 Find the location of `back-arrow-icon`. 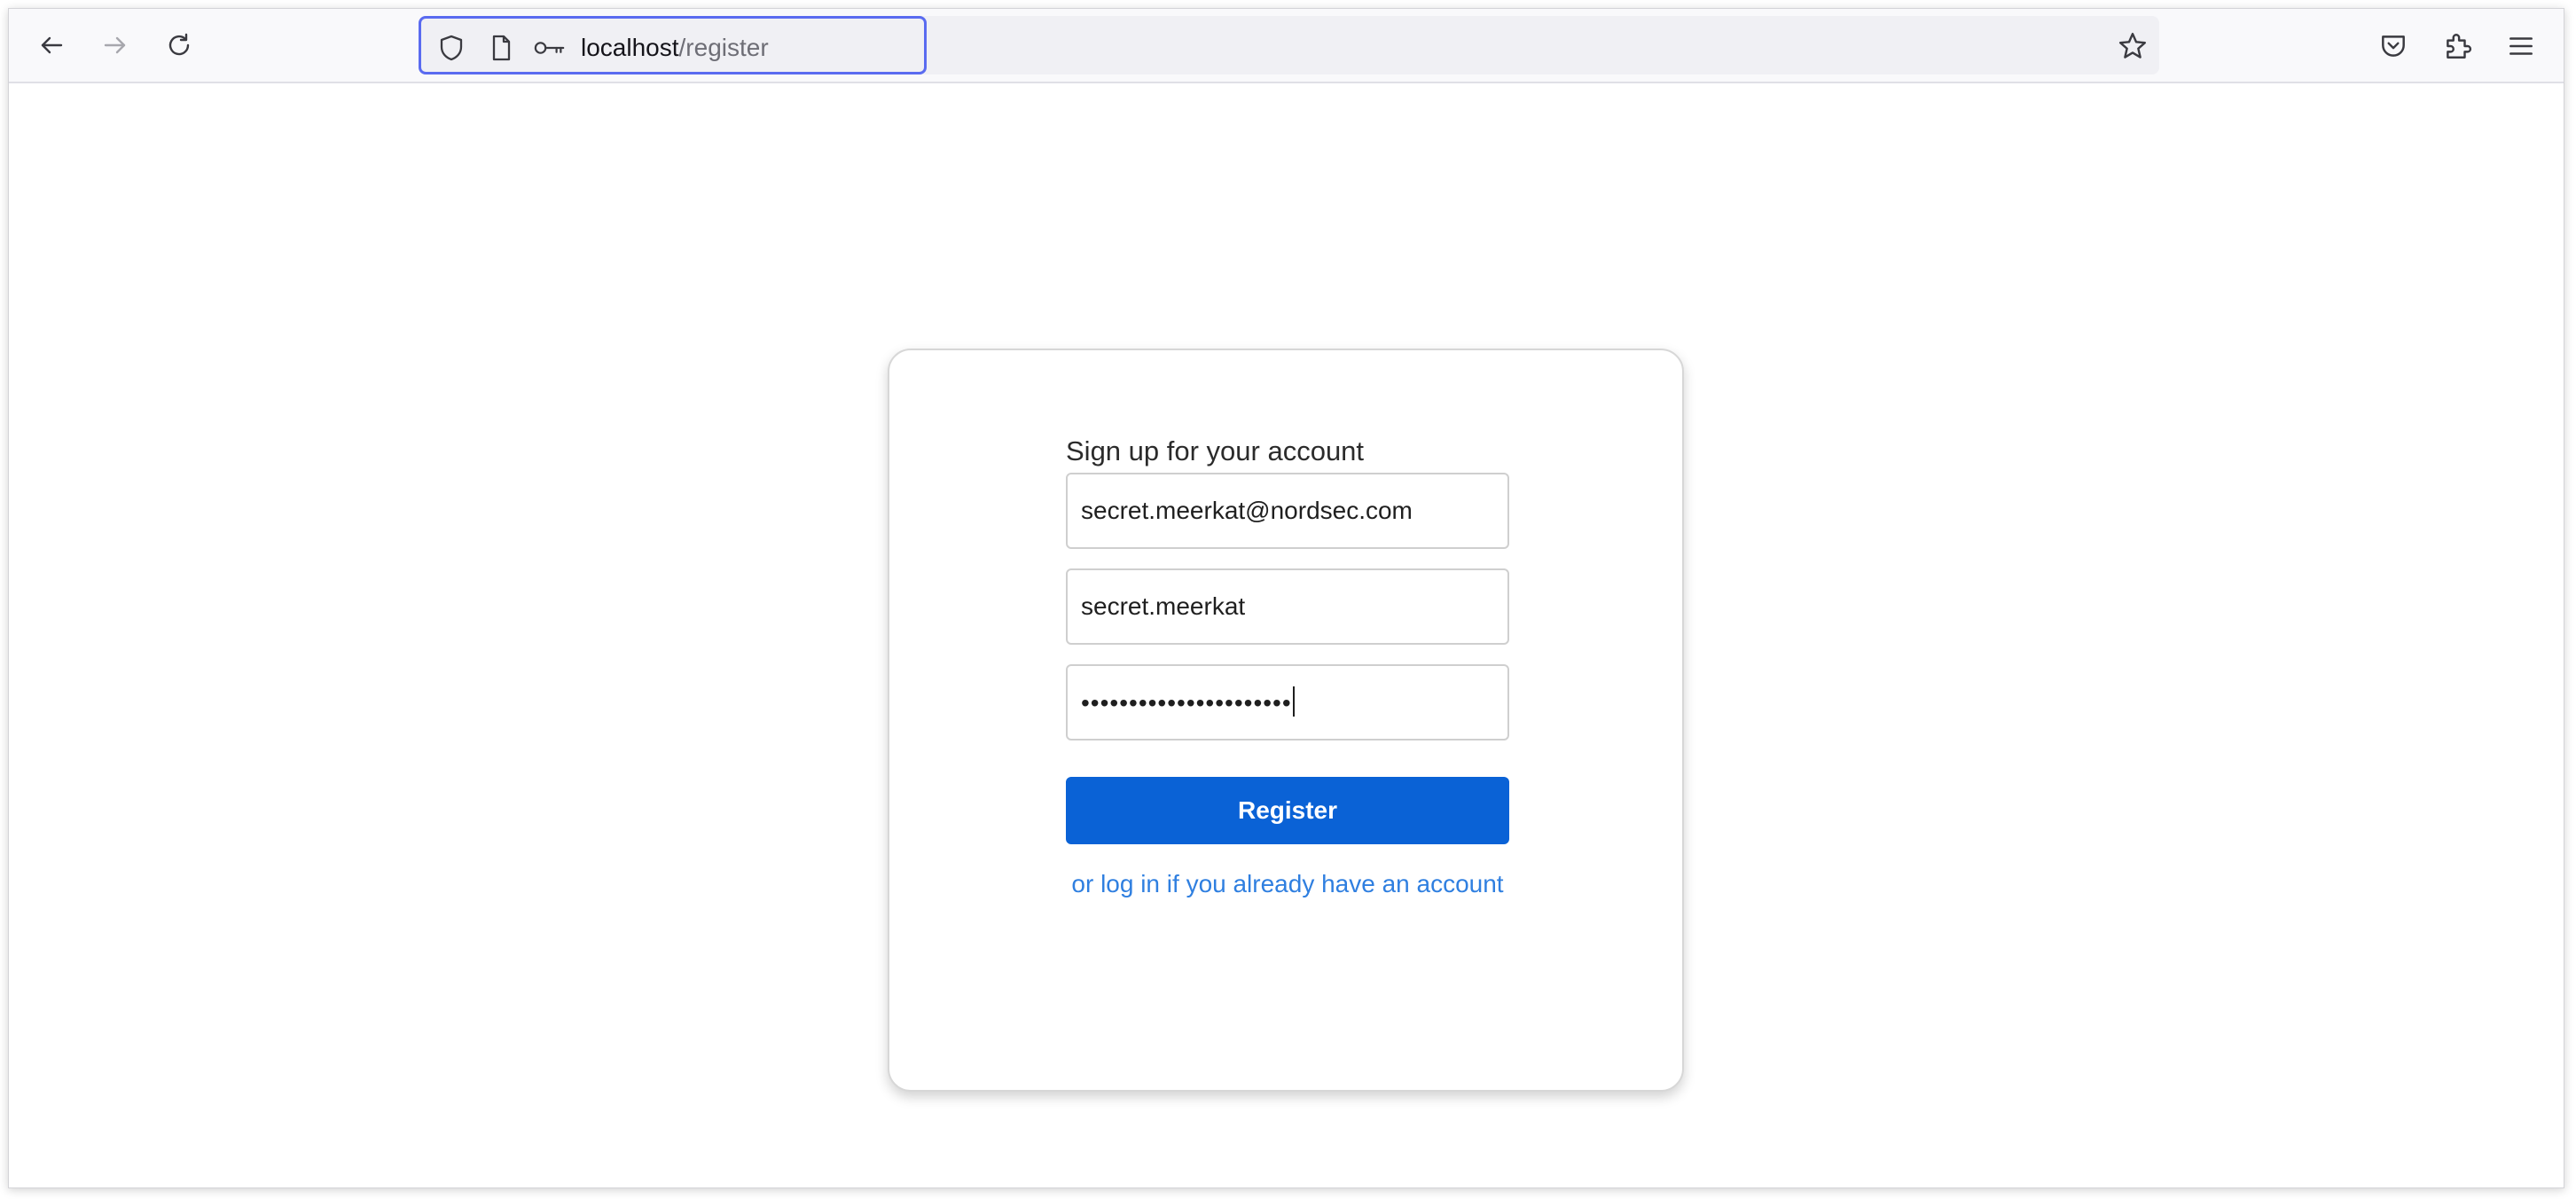

back-arrow-icon is located at coordinates (52, 45).